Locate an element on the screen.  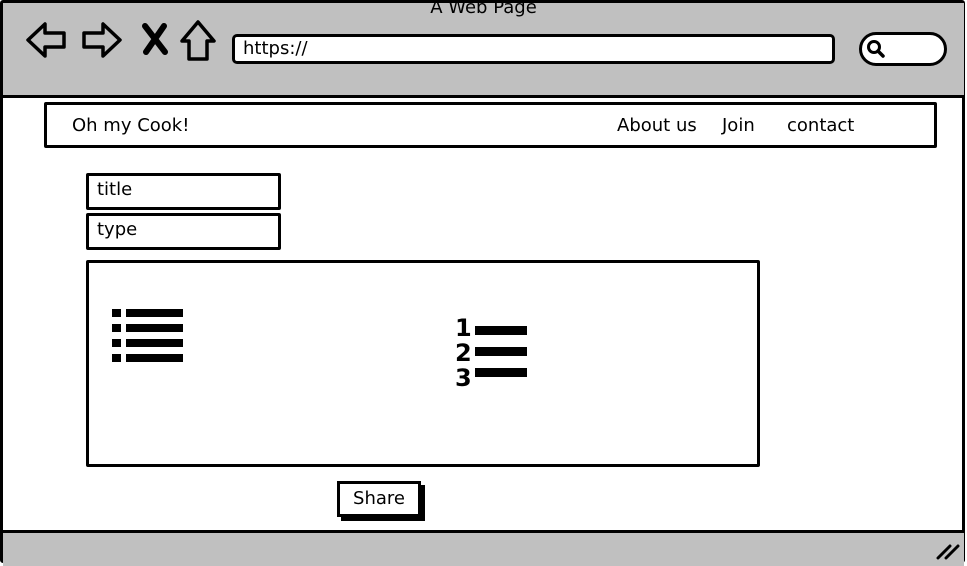
bulleted-list-icon is located at coordinates (148, 339).